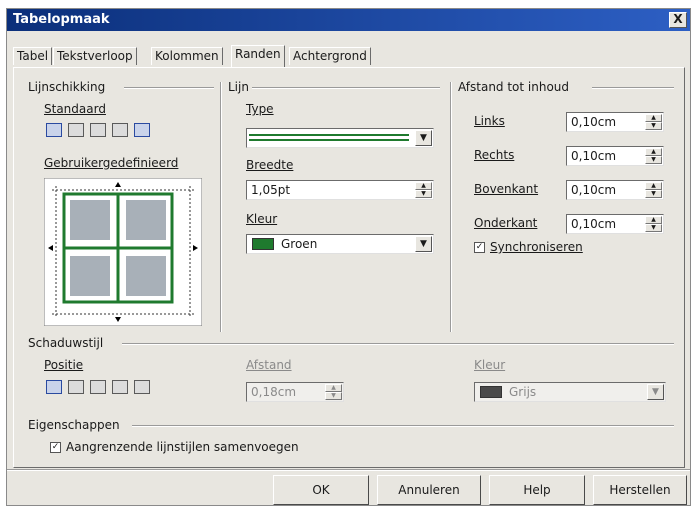 The image size is (697, 512). I want to click on onderkant-spinbox: 0,10cm ▲ ▼, so click(615, 224).